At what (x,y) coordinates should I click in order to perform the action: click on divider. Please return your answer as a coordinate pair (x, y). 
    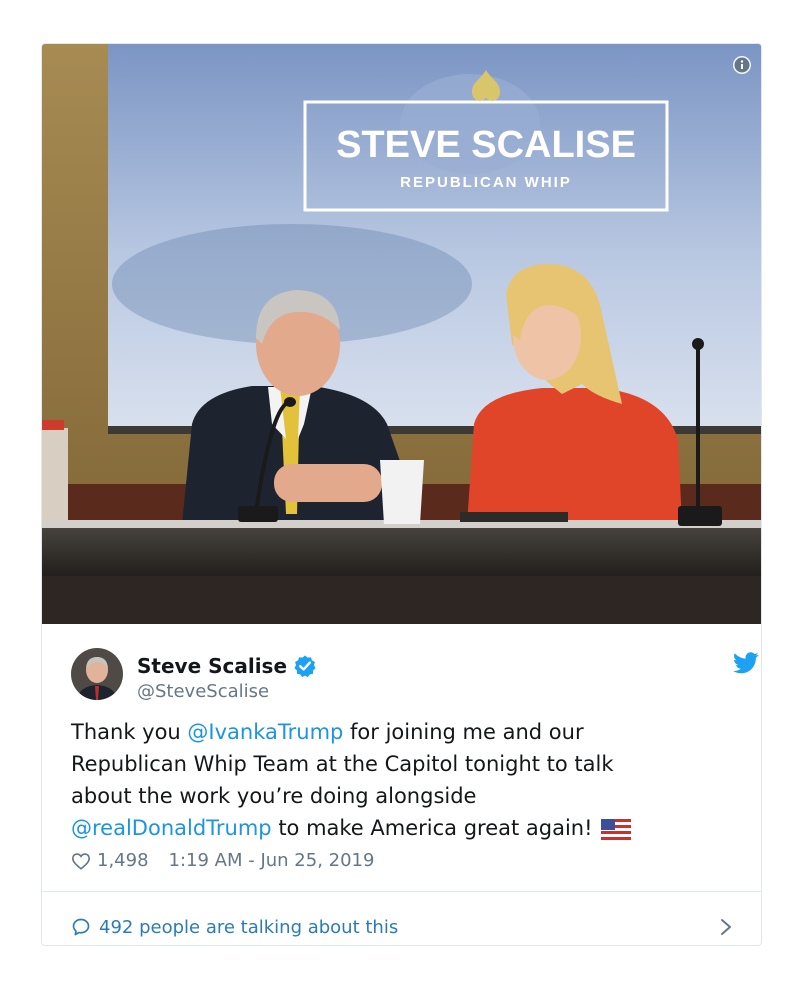
    Looking at the image, I should click on (401, 891).